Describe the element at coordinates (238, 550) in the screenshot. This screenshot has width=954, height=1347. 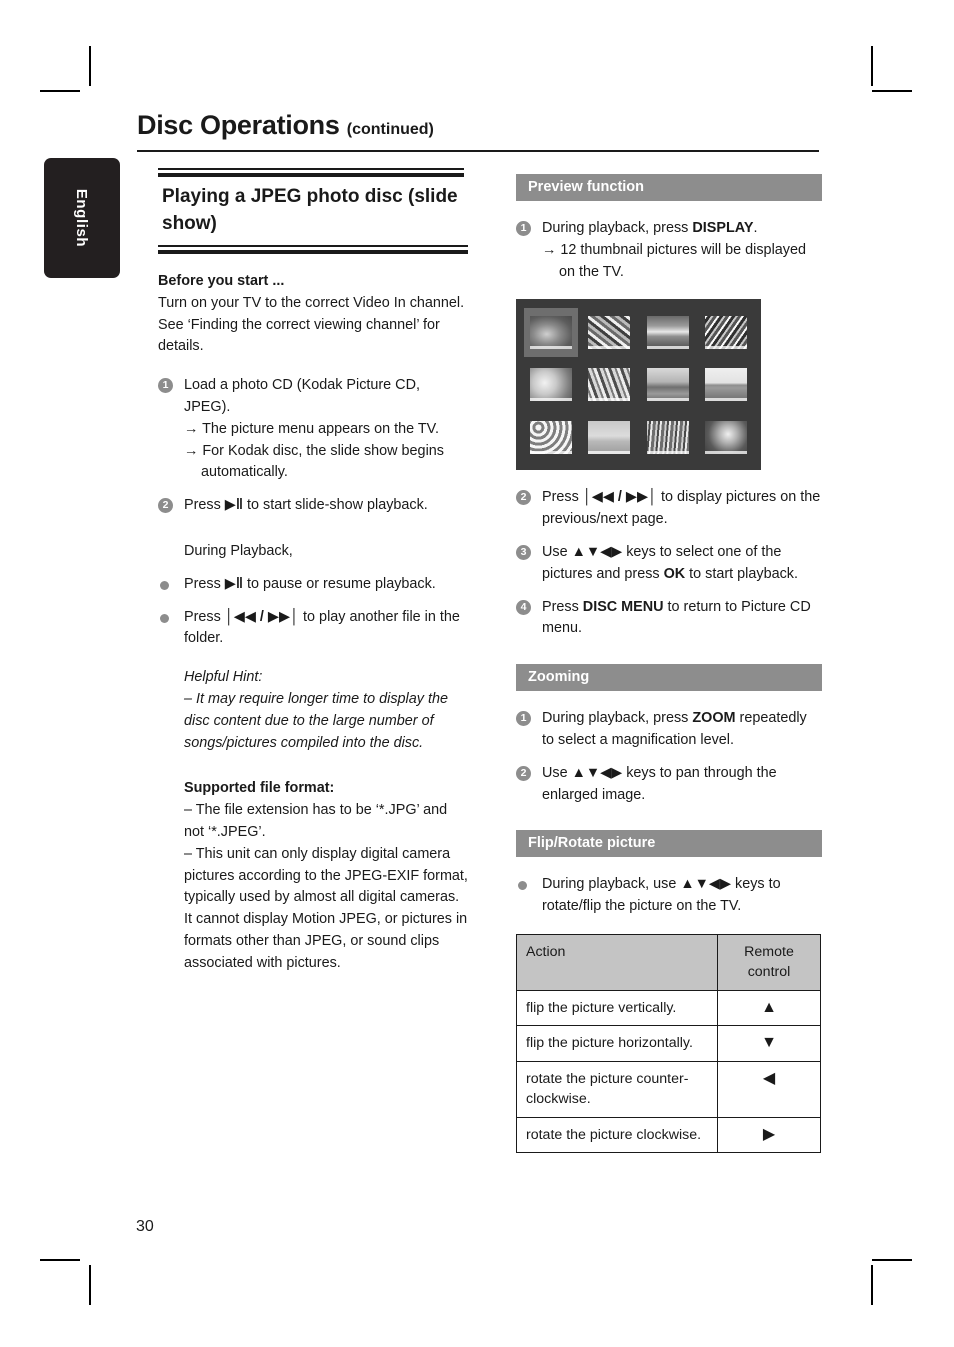
I see `during-playback-label: During Playback,` at that location.